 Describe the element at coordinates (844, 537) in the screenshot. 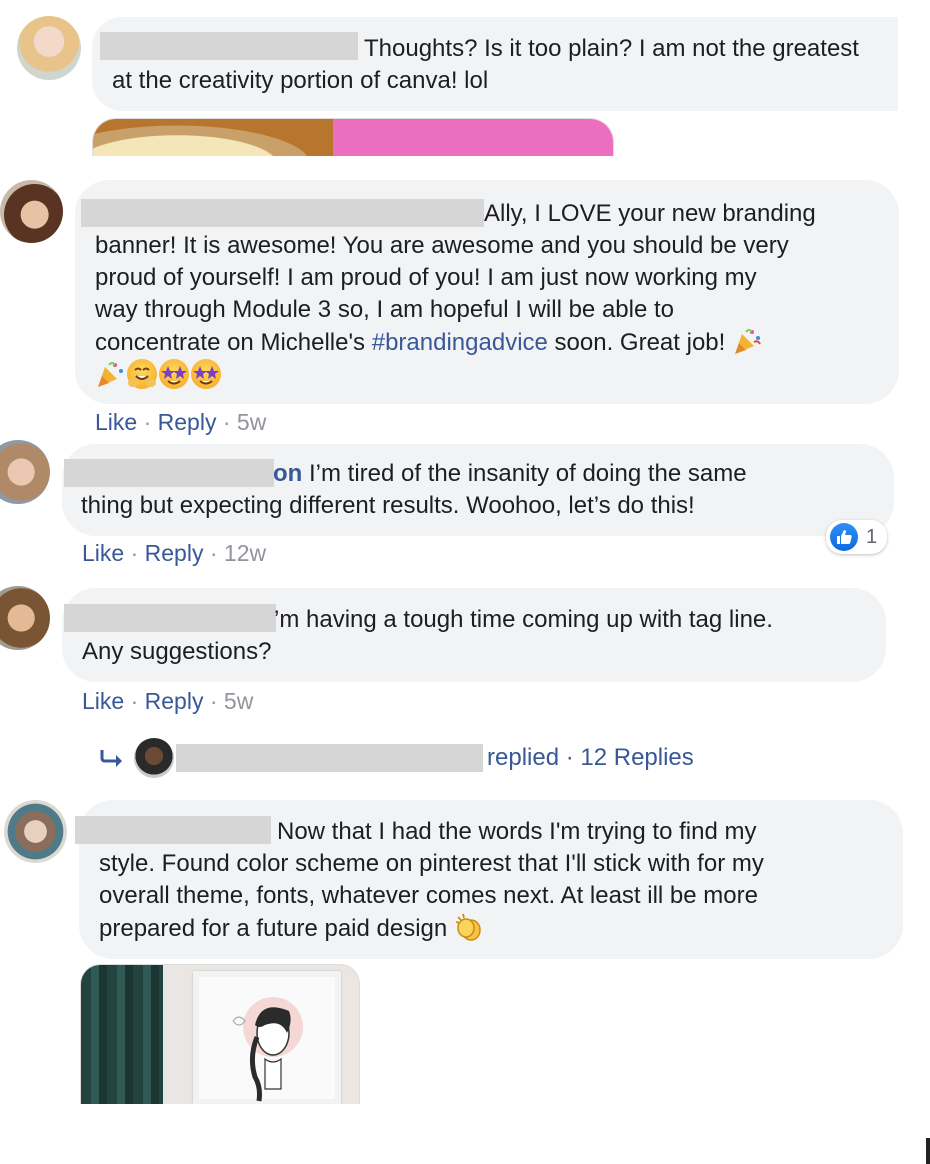

I see `thumbs-up-icon` at that location.